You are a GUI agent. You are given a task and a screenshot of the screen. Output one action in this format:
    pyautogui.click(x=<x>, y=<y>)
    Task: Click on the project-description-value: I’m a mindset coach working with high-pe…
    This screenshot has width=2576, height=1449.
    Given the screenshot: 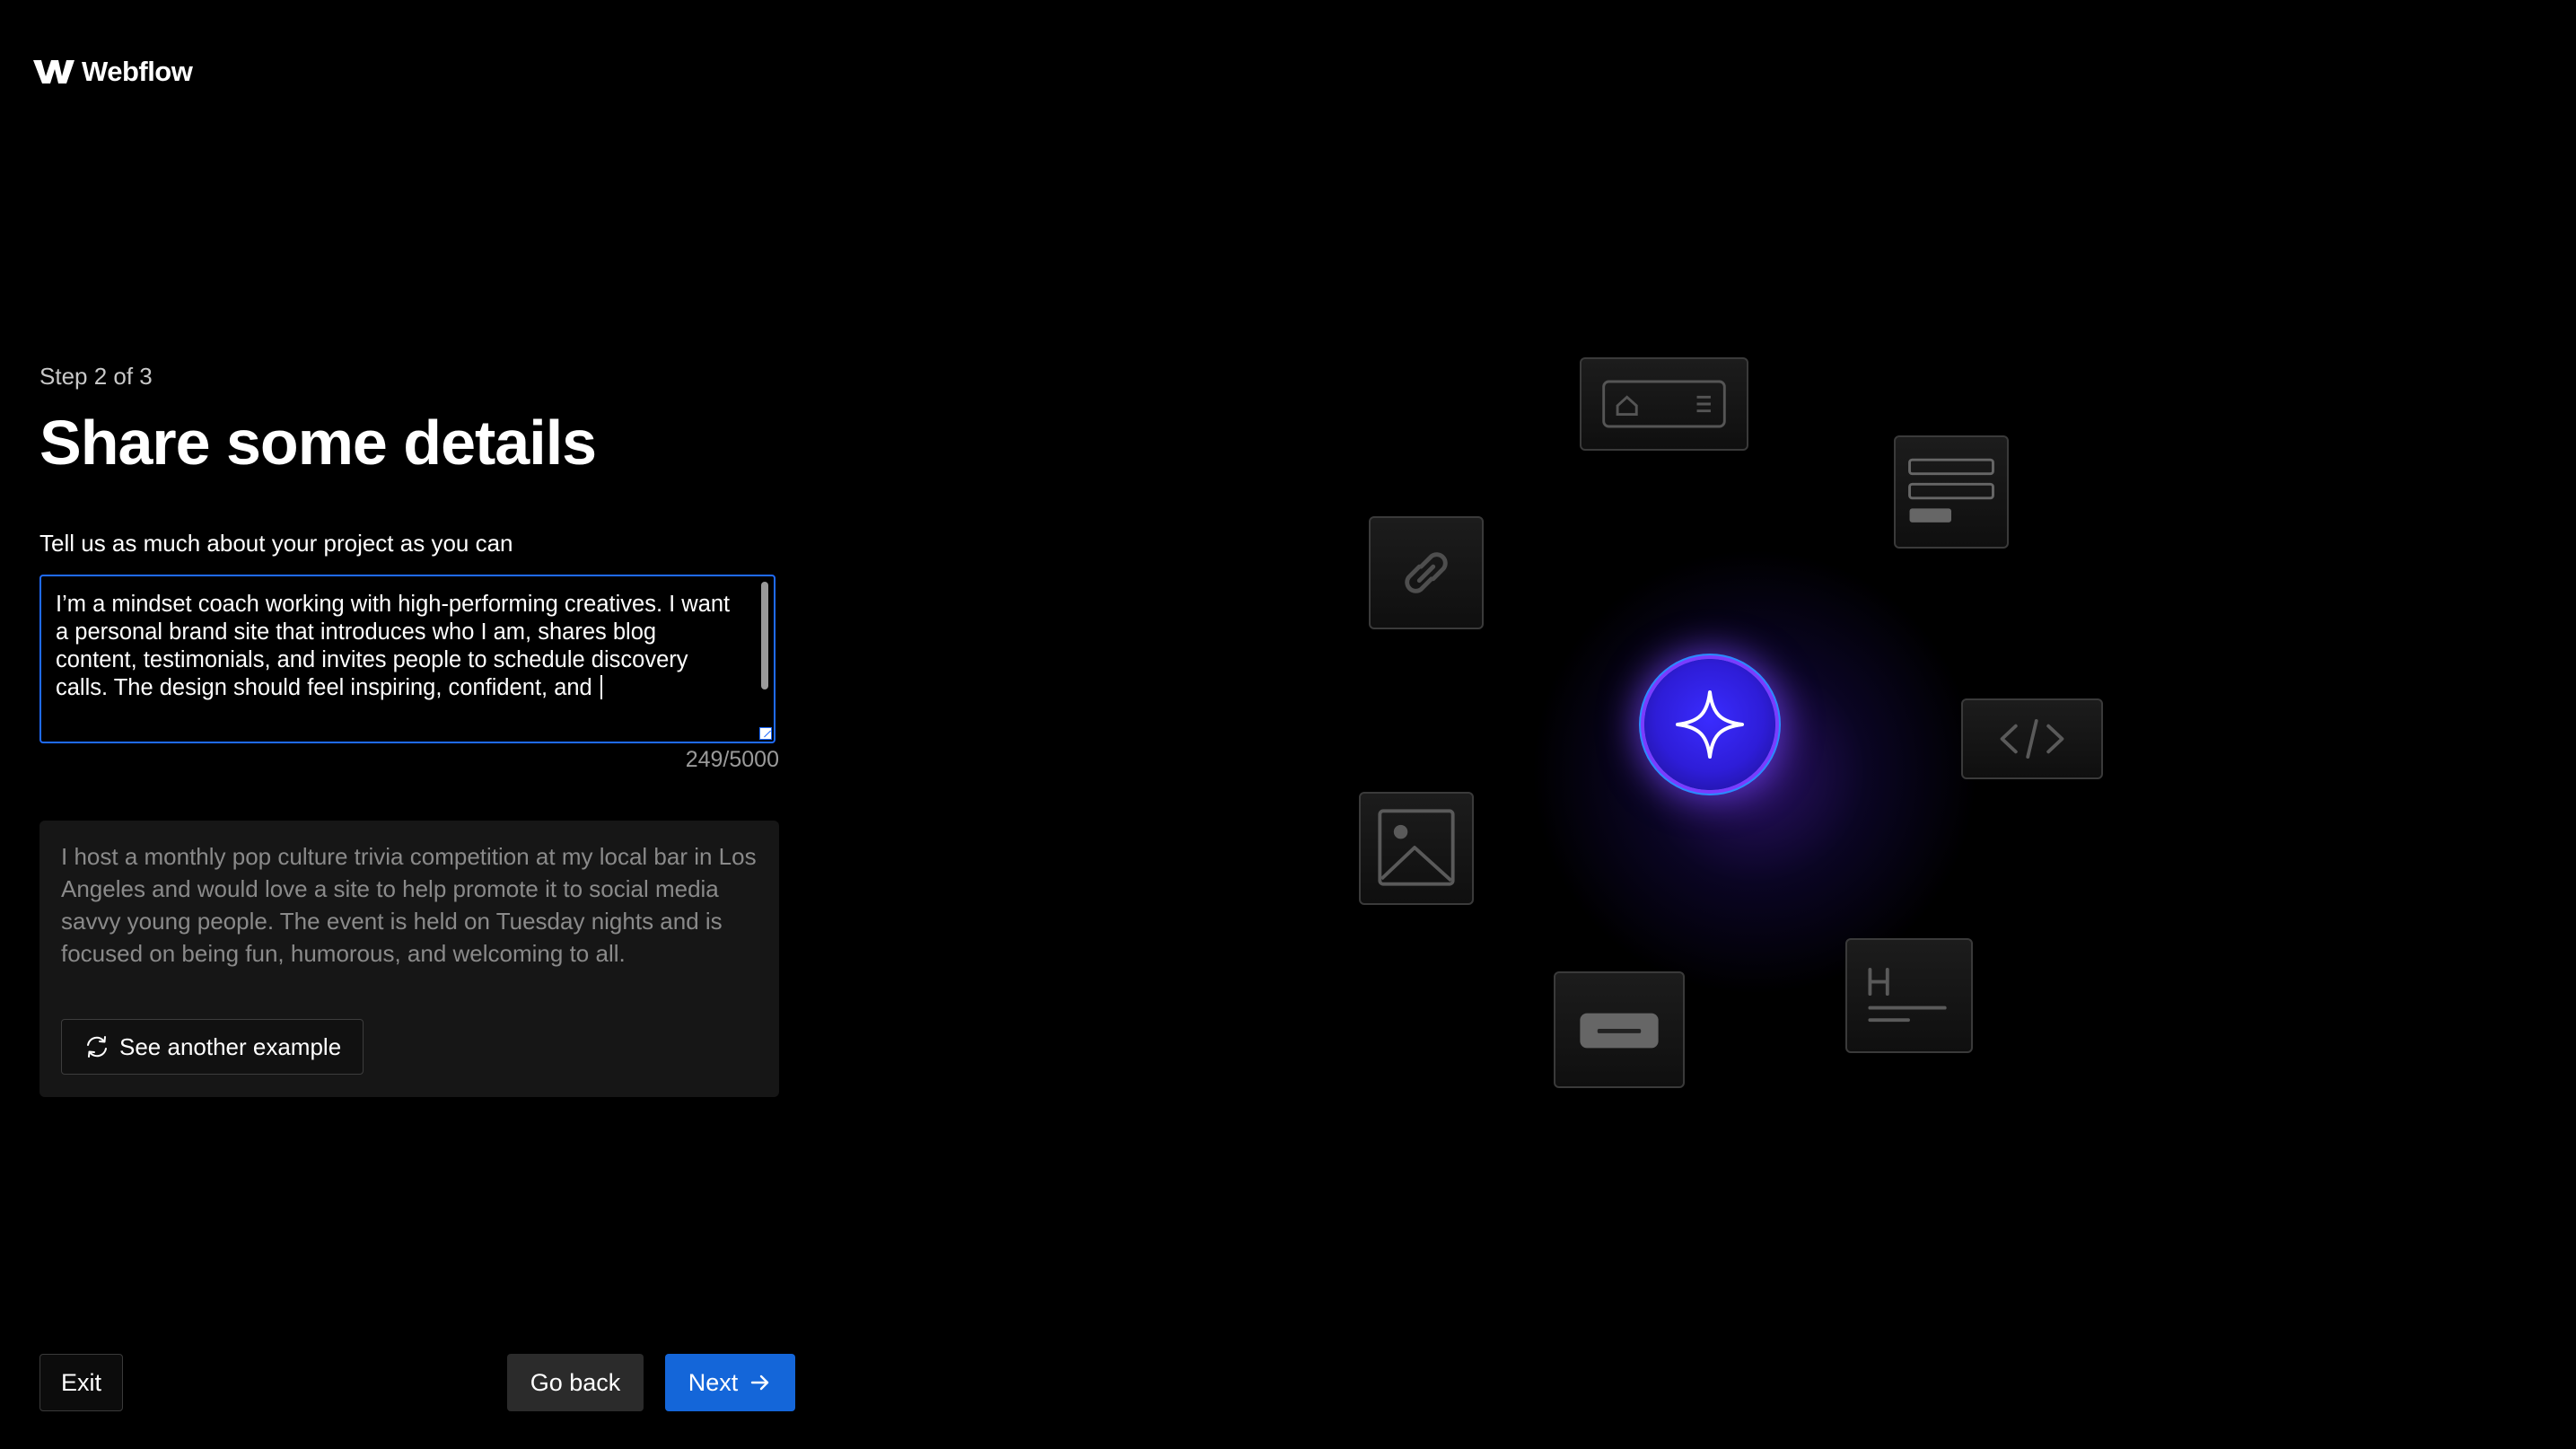 What is the action you would take?
    pyautogui.click(x=396, y=646)
    